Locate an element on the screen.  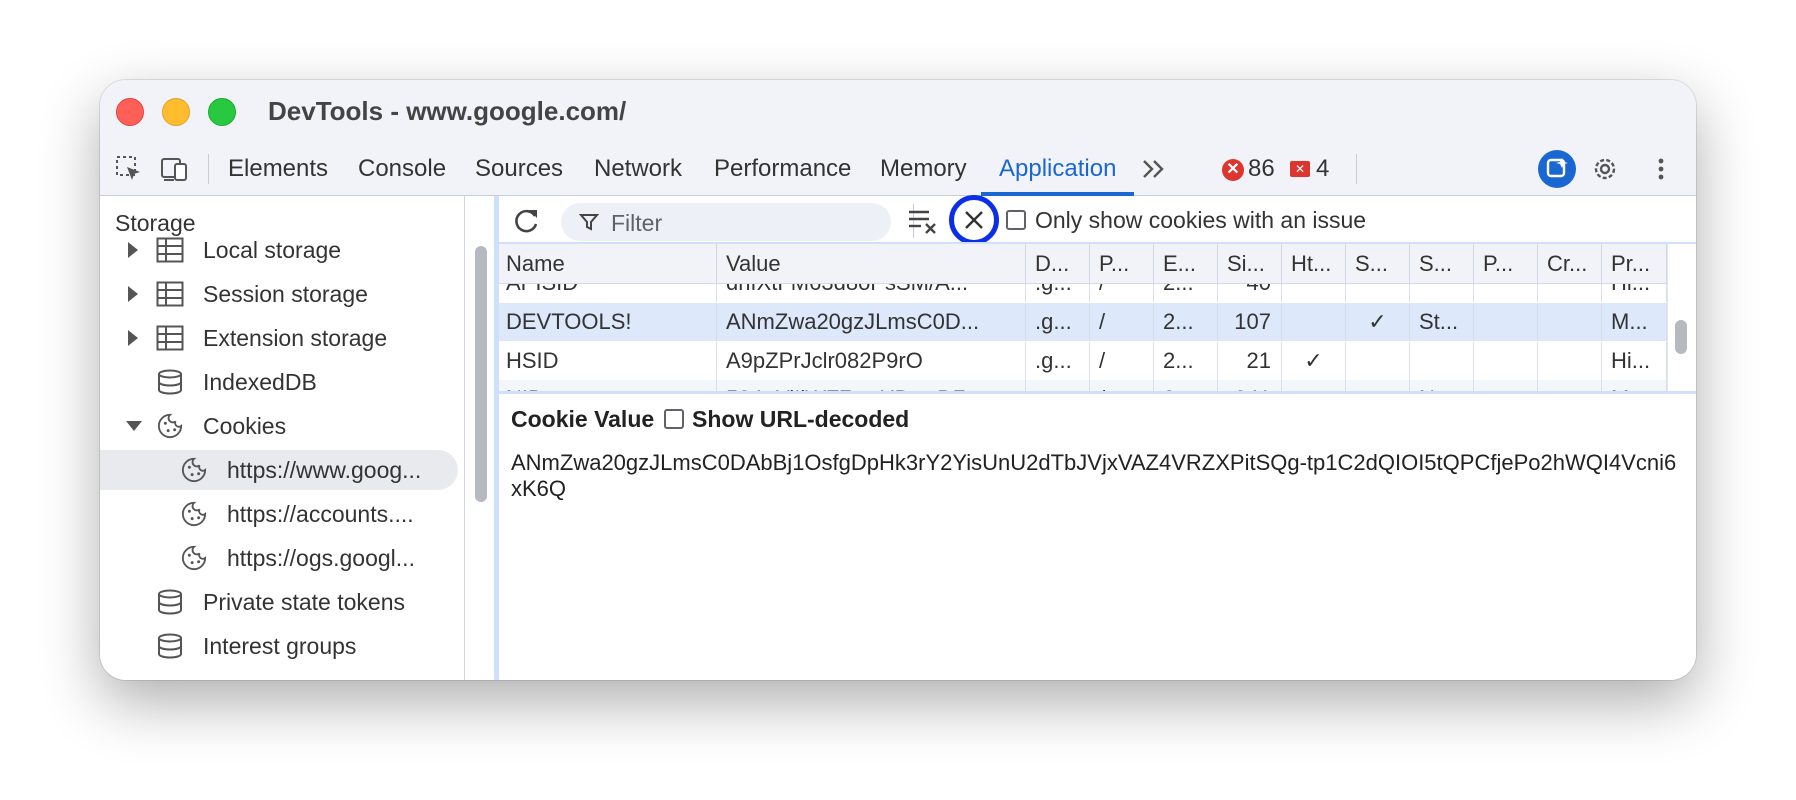
cell-httponly: ✓ is located at coordinates (1314, 361).